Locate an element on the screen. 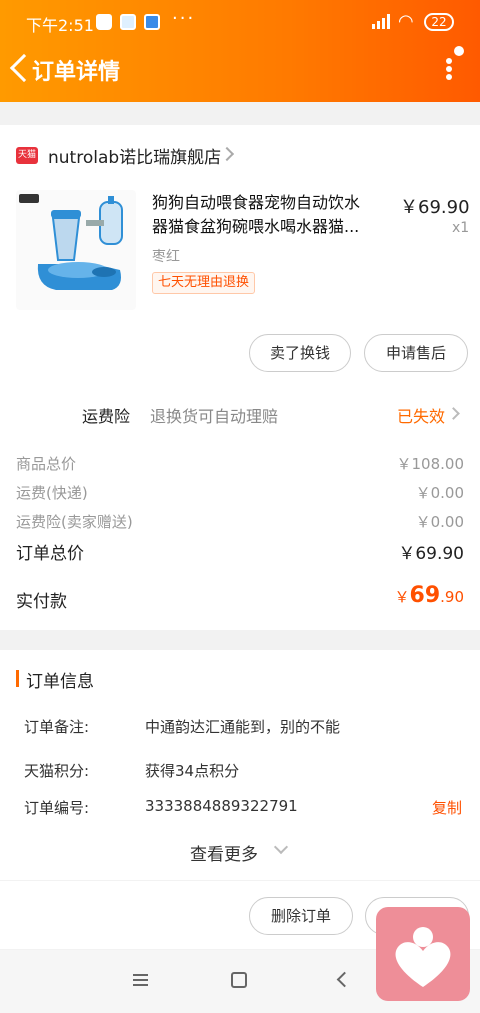  sell-button: 卖了换钱 is located at coordinates (300, 353).